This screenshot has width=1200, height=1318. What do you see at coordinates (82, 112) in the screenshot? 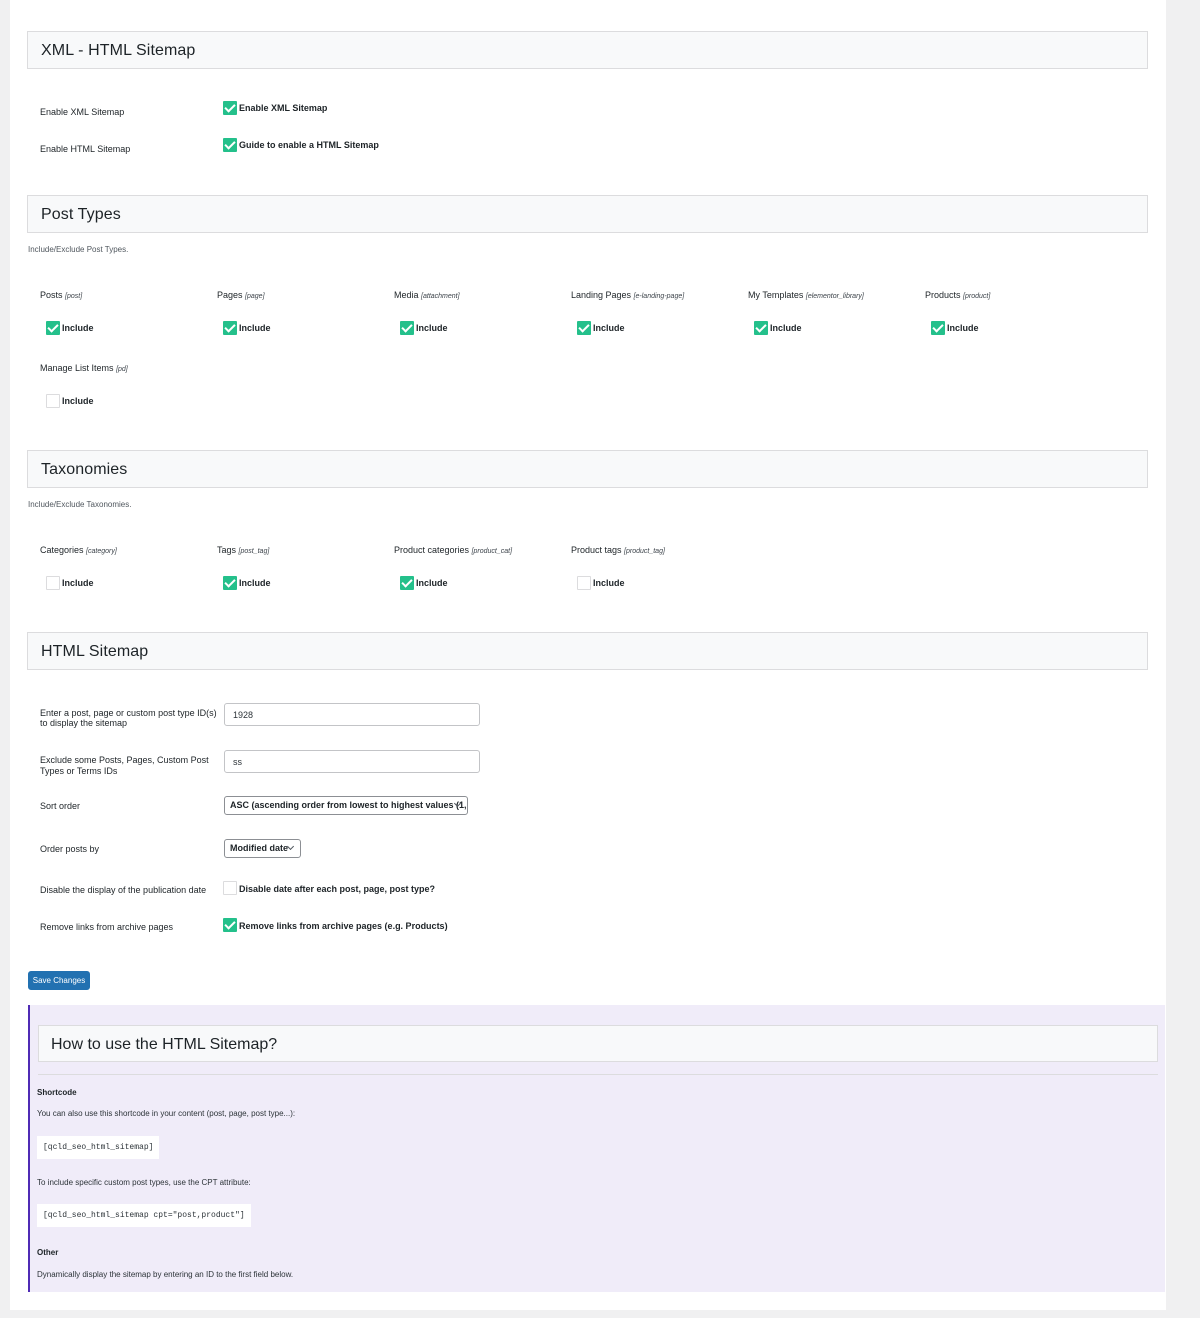
I see `enable-xml-sitemap-label: Enable XML Sitemap` at bounding box center [82, 112].